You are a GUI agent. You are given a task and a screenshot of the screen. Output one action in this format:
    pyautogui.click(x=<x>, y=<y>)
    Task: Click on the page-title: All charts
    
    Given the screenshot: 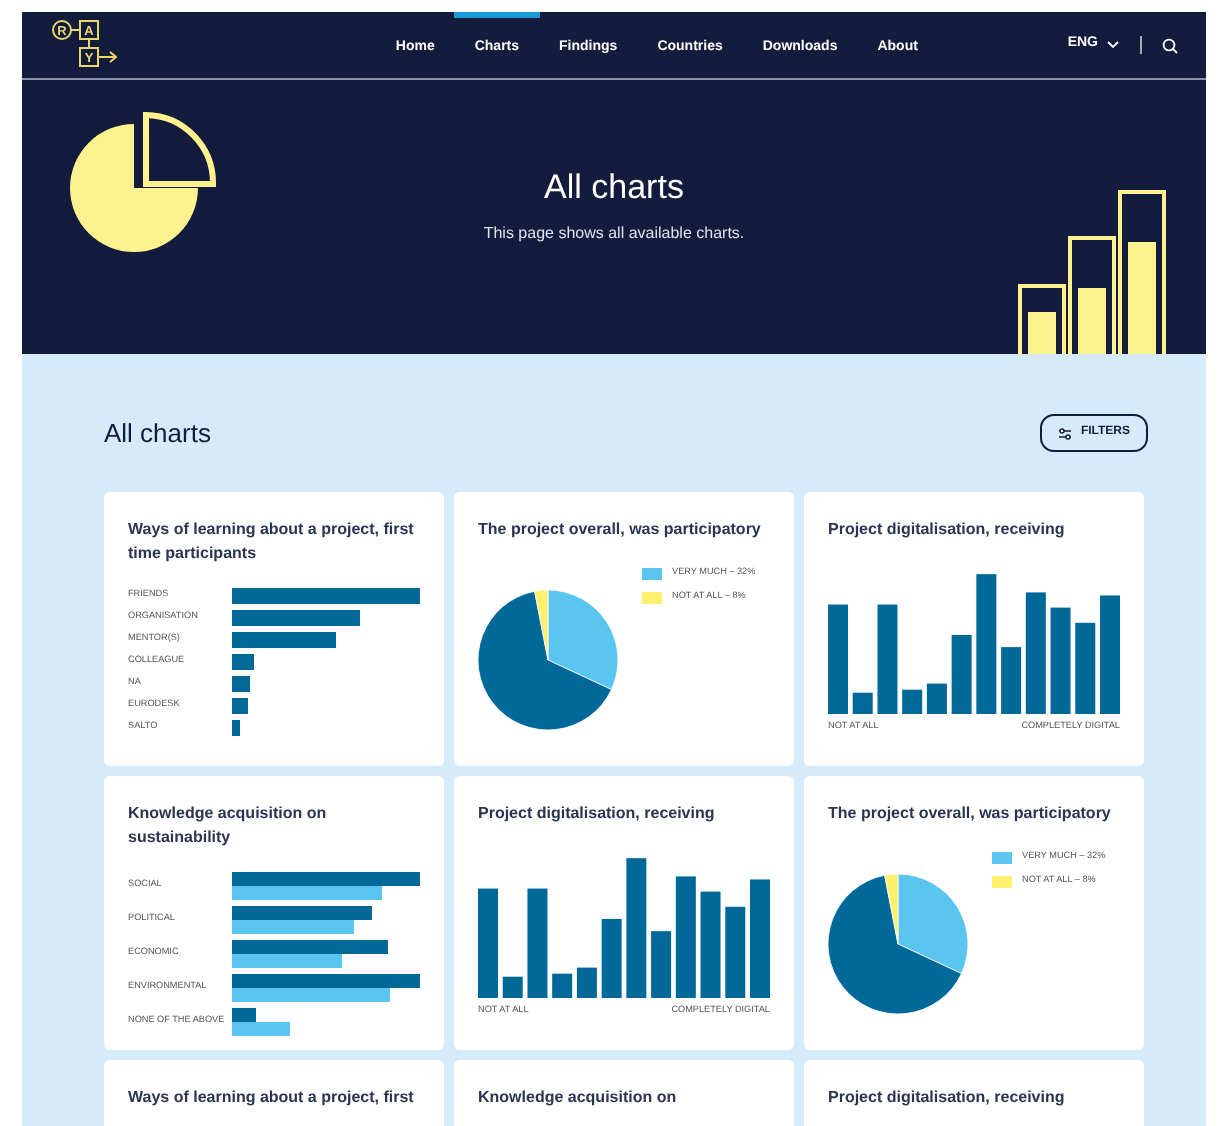 What is the action you would take?
    pyautogui.click(x=614, y=189)
    